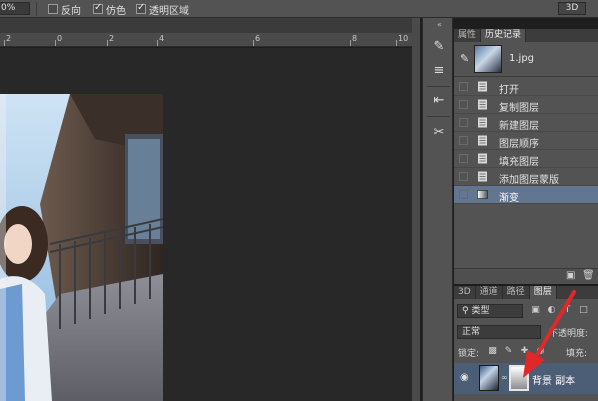  Describe the element at coordinates (567, 310) in the screenshot. I see `filter-type-icon: T` at that location.